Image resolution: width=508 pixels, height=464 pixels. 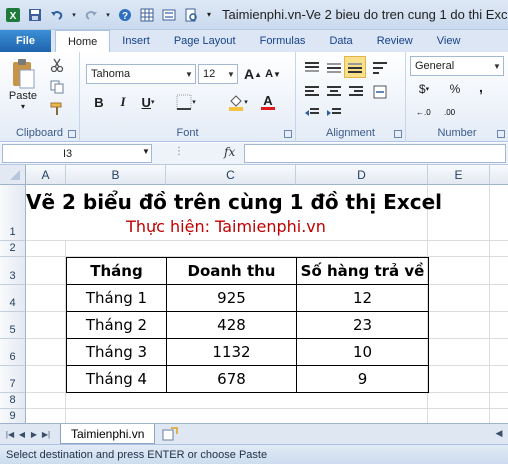 I want to click on insert-sheet-button, so click(x=170, y=434).